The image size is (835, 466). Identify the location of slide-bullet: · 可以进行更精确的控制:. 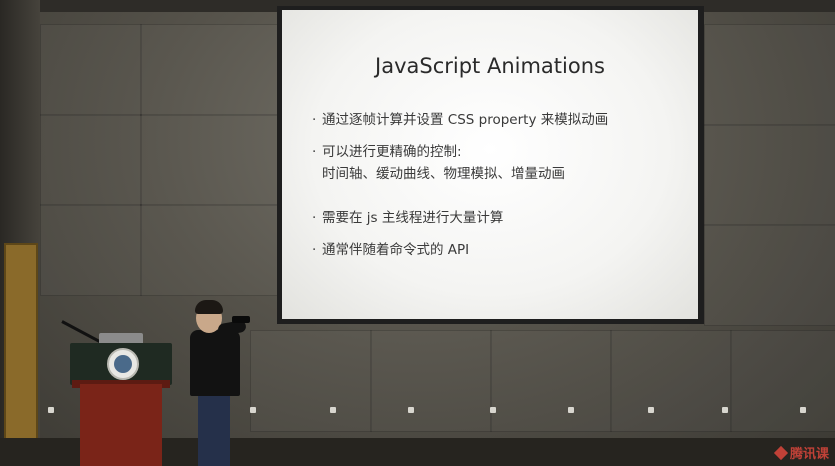
(387, 152).